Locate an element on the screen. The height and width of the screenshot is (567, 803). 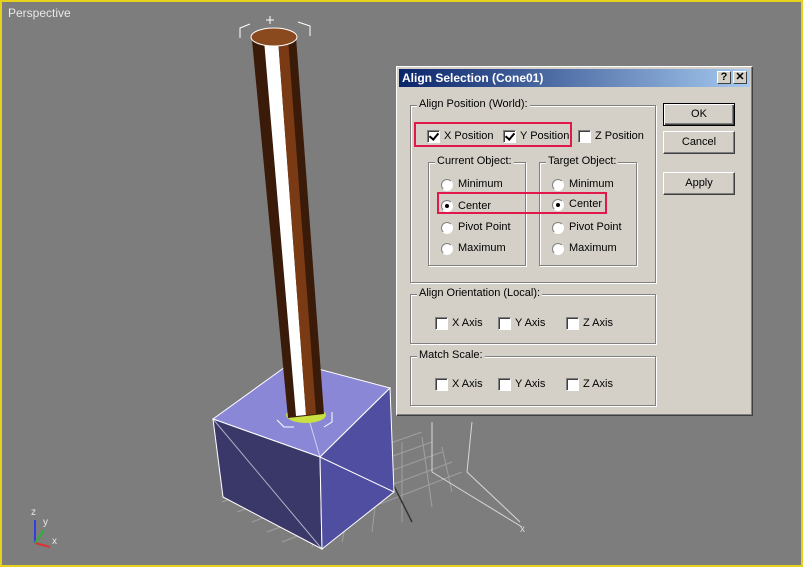
scale-z-label: Z Axis is located at coordinates (598, 384).